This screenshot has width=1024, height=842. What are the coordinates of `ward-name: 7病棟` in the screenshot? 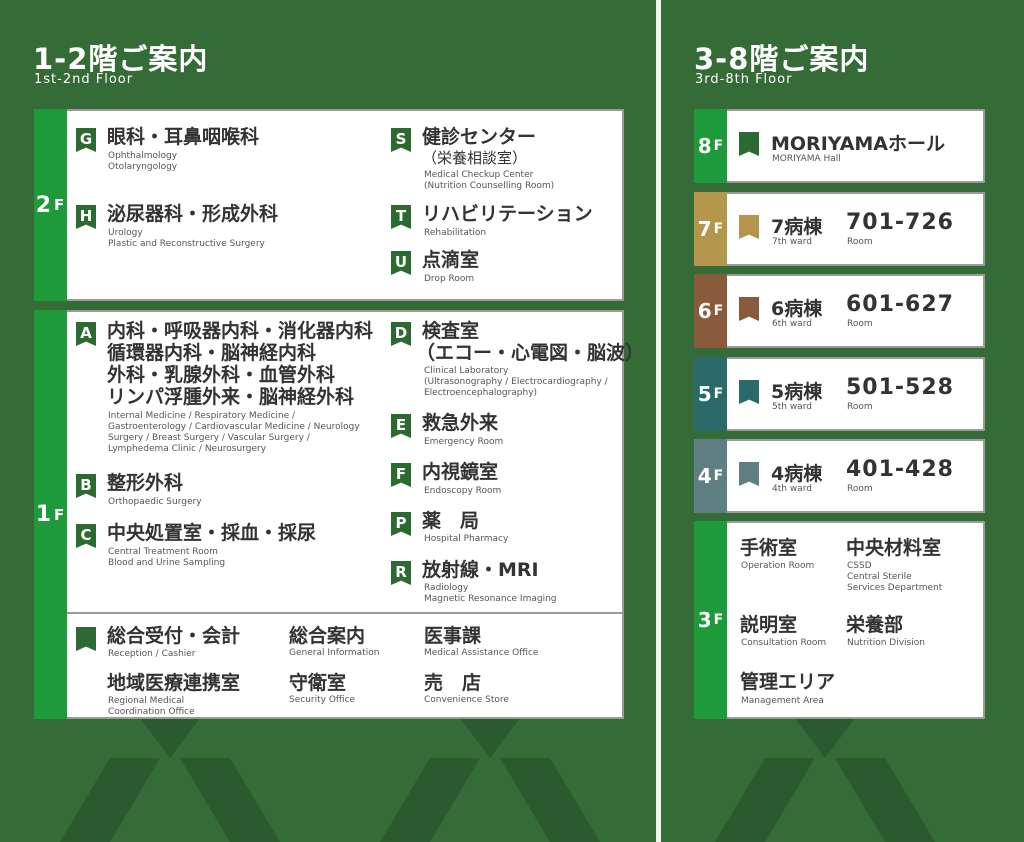 It's located at (797, 227).